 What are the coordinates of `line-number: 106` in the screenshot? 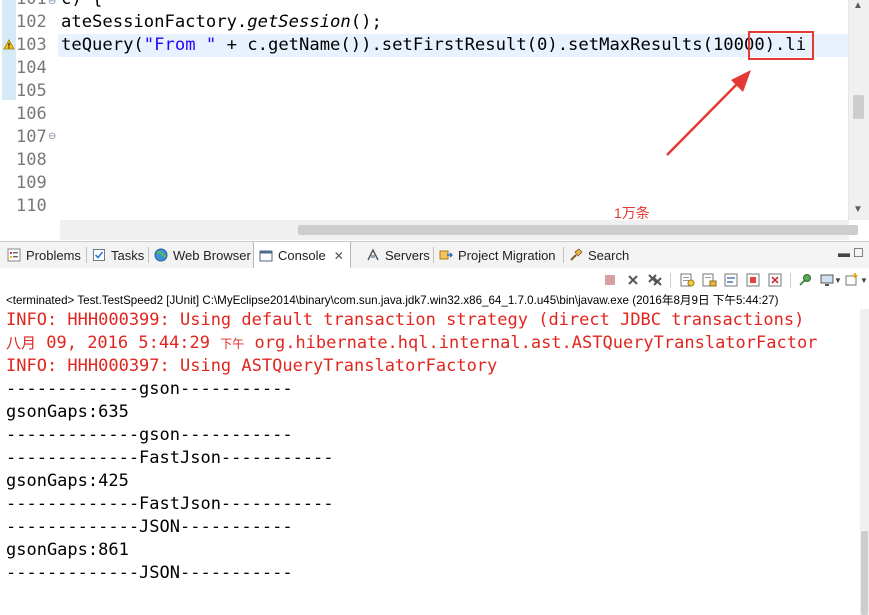 It's located at (31, 114).